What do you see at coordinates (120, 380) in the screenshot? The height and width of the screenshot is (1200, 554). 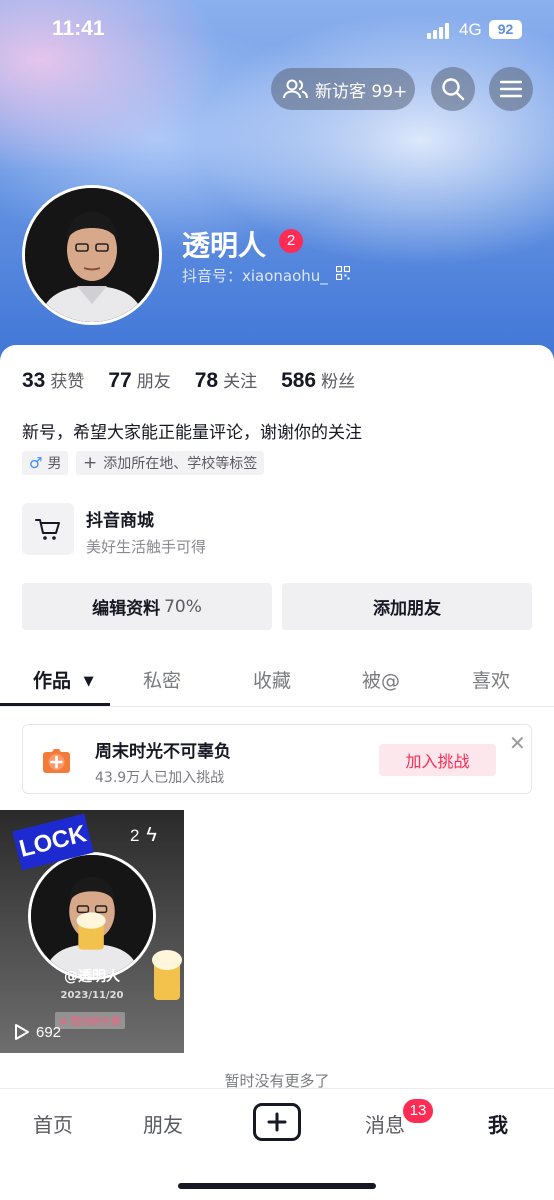 I see `stat-number: 77` at bounding box center [120, 380].